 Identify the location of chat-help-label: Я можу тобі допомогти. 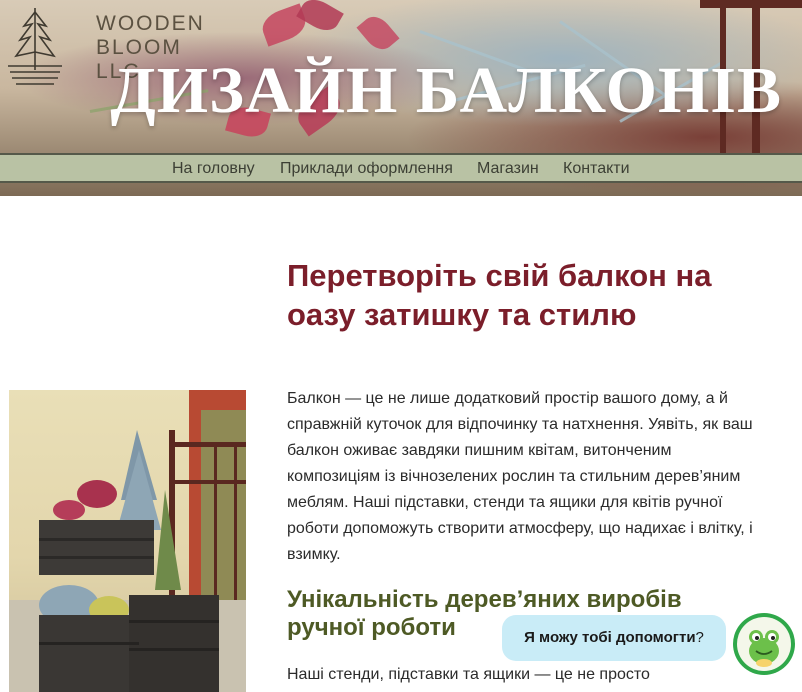
(610, 637).